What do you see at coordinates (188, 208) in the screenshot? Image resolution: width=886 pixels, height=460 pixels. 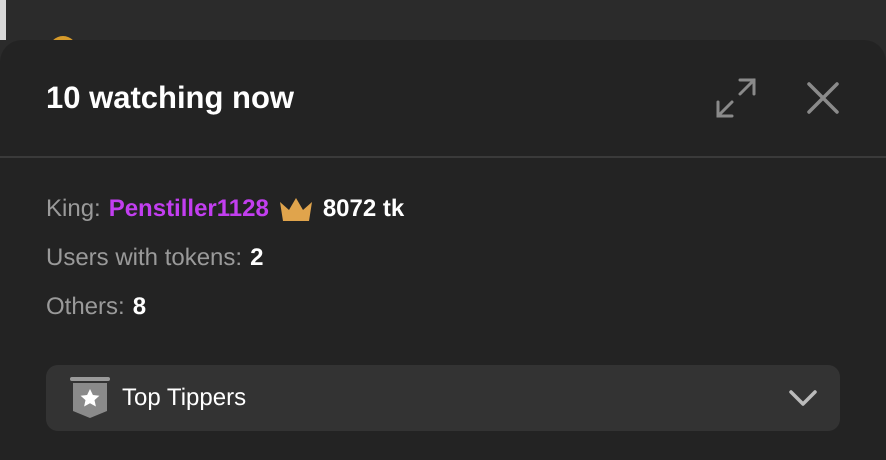 I see `king-username: Penstiller1128` at bounding box center [188, 208].